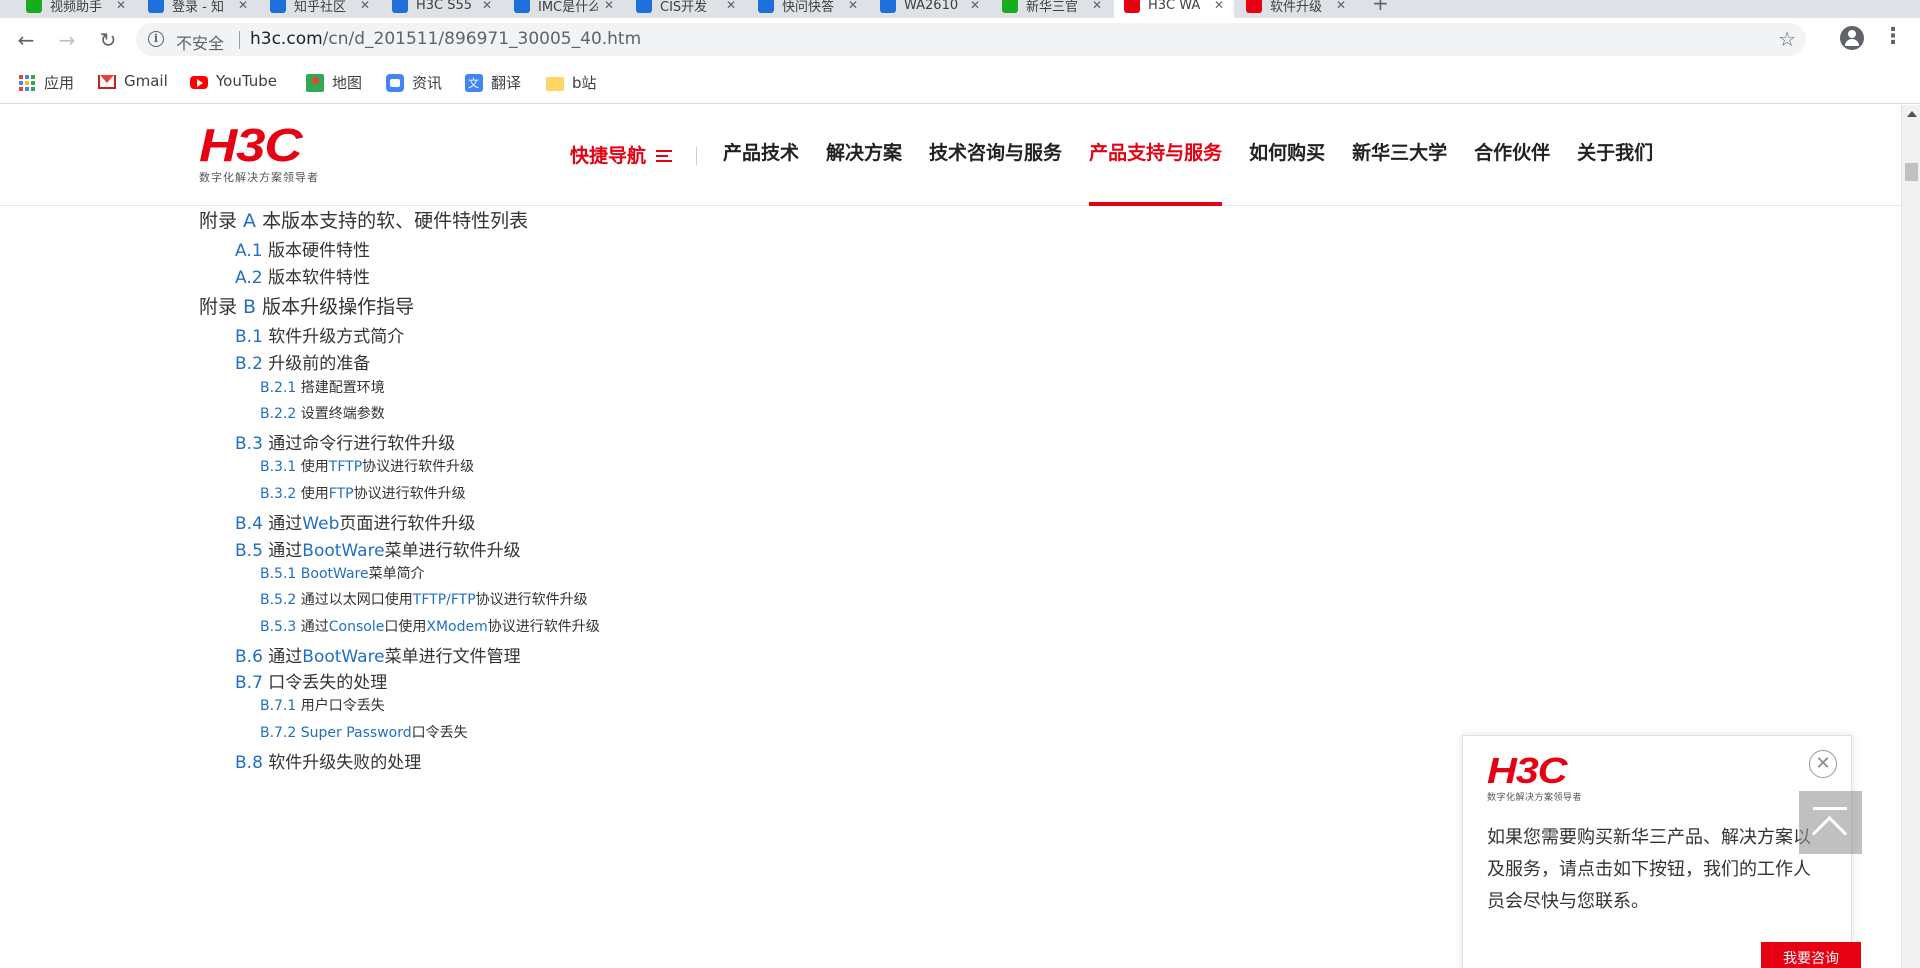 The width and height of the screenshot is (1920, 968). What do you see at coordinates (430, 626) in the screenshot?
I see `toc-entry: B.5.3 通过Console口使用XModem协议进行软件升级` at bounding box center [430, 626].